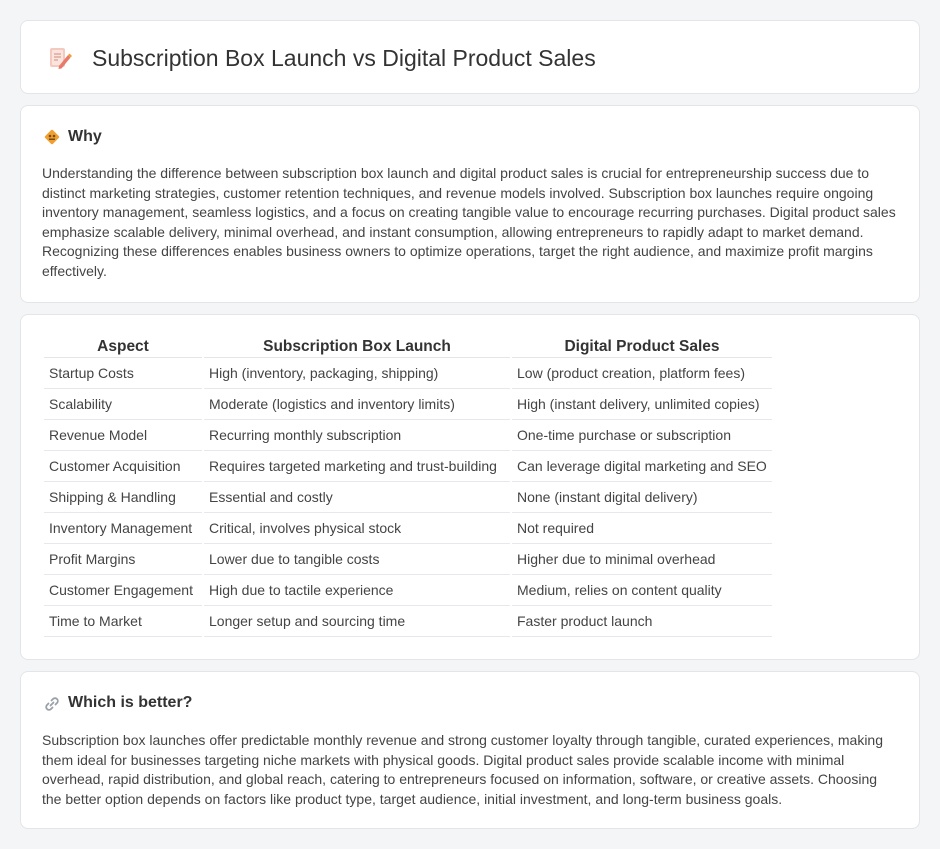  Describe the element at coordinates (357, 621) in the screenshot. I see `subscription-cell: Longer setup and sourcing time` at that location.